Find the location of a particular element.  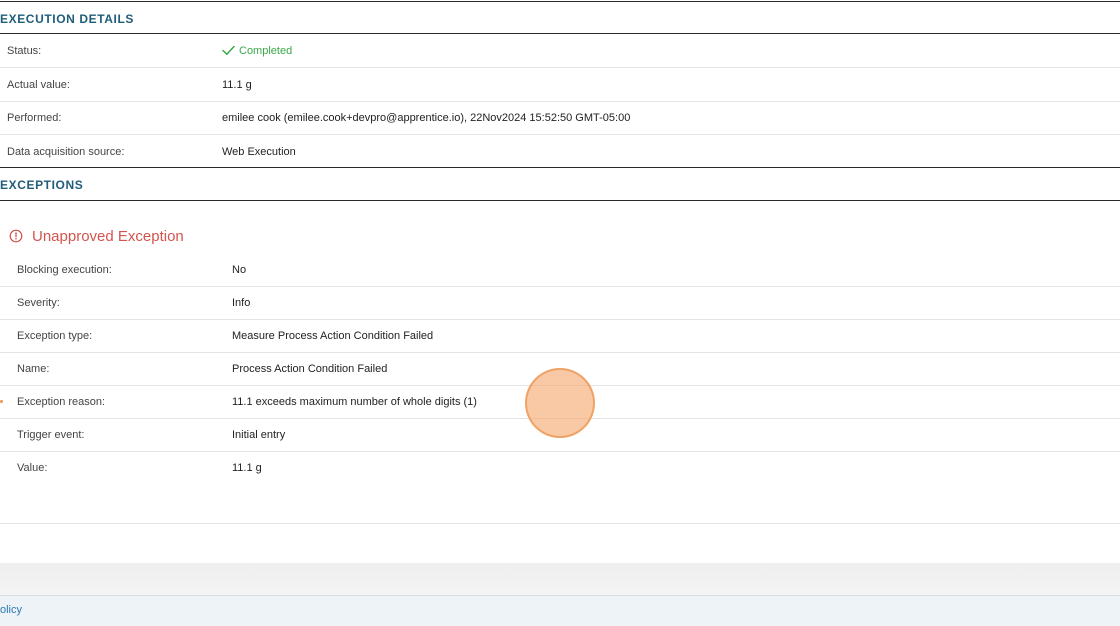

footer-policy-link: olicy is located at coordinates (11, 610).